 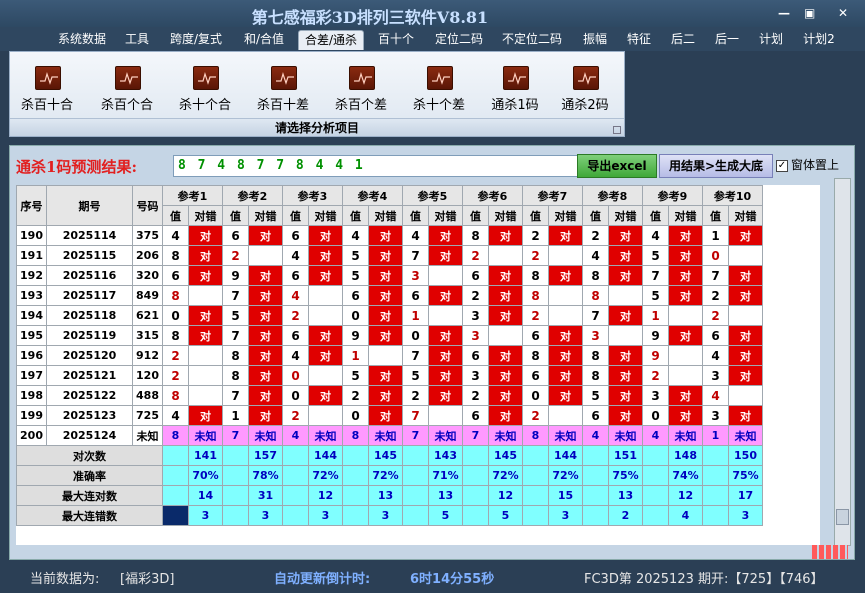 I want to click on menu-plan: 计划, so click(x=771, y=40).